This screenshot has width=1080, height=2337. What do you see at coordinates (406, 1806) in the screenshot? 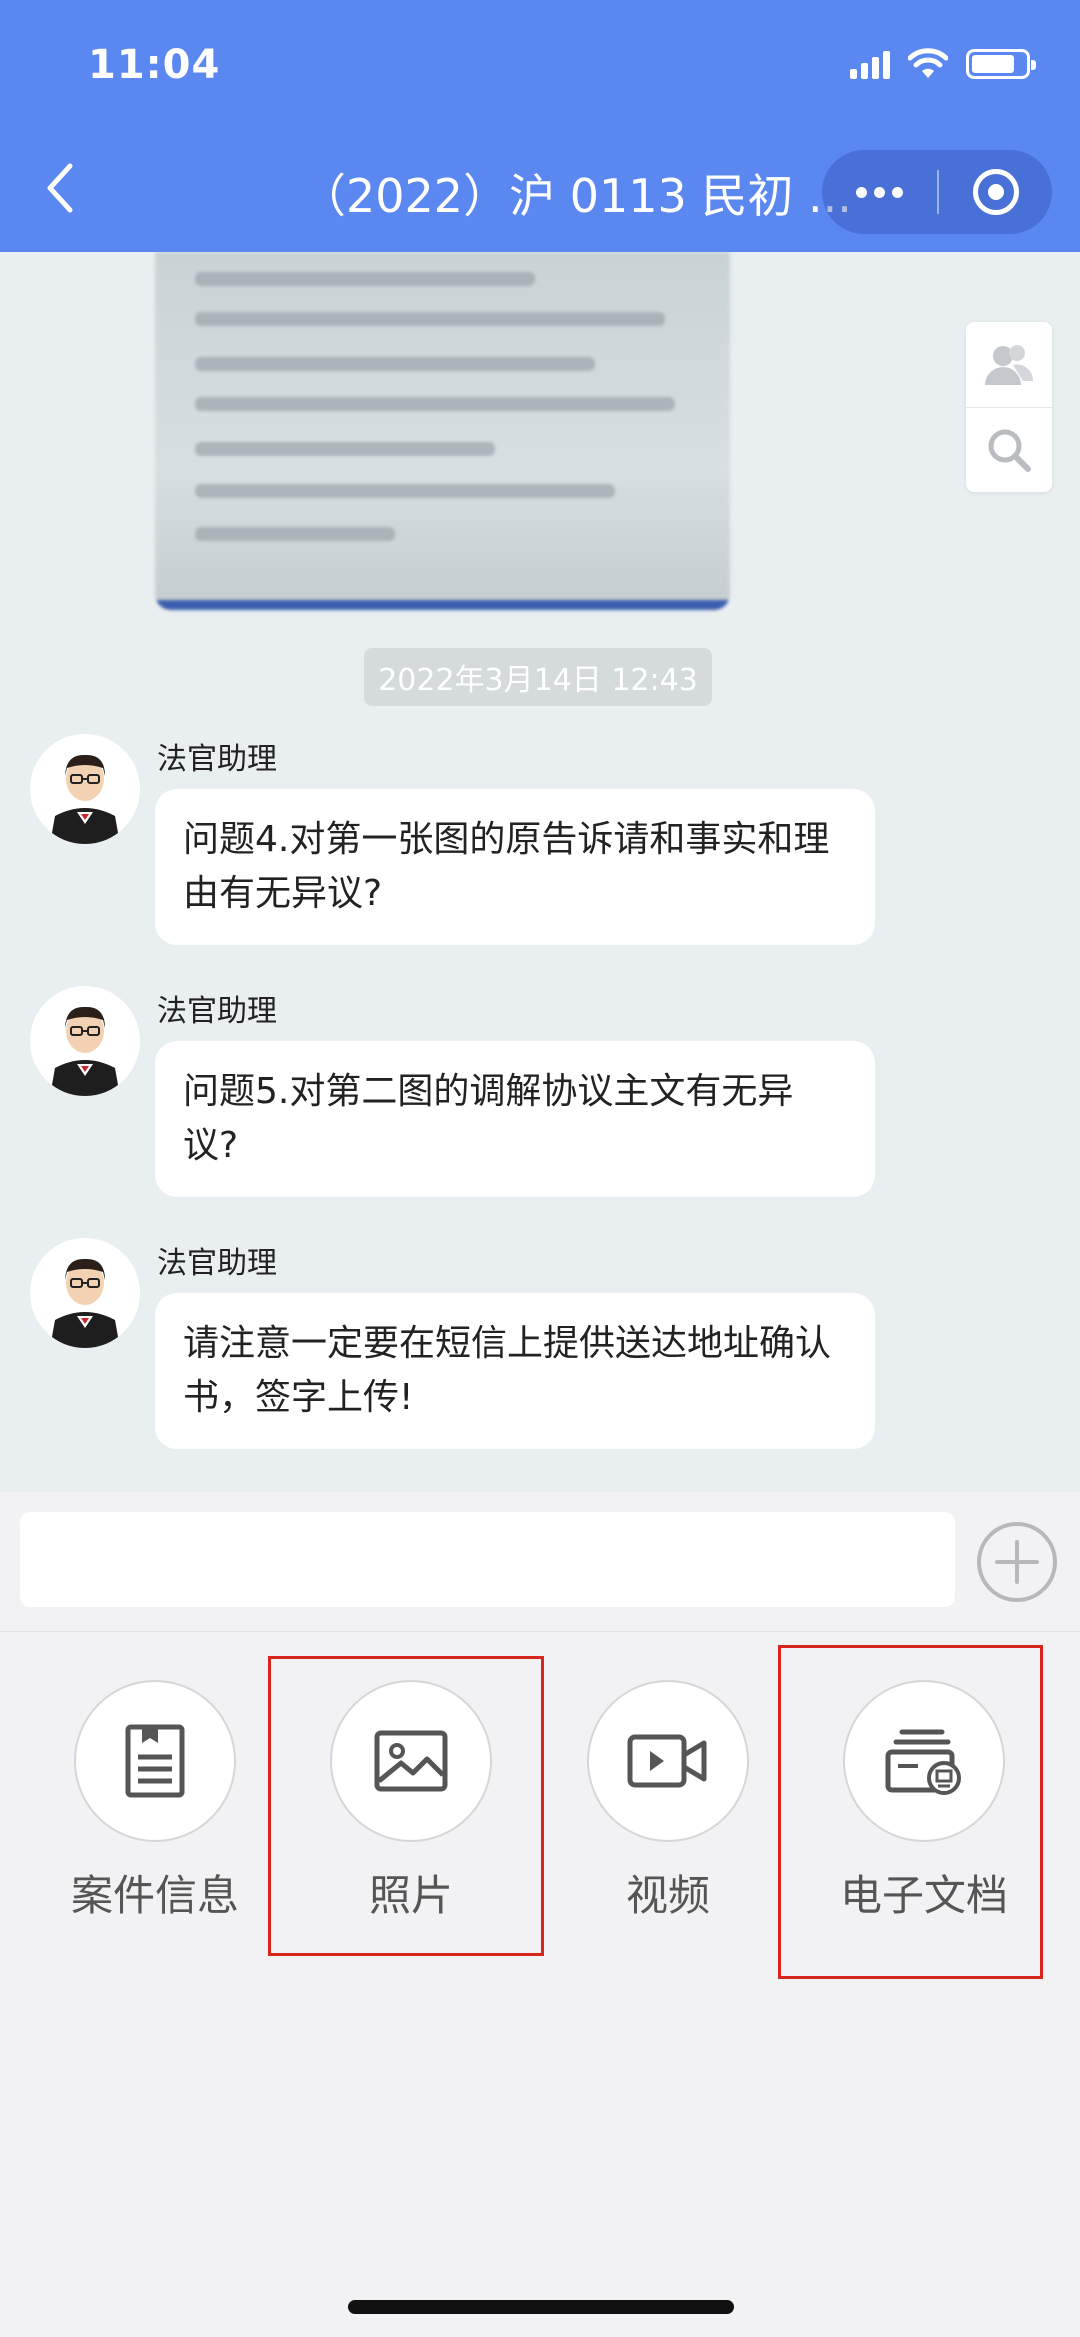
I see `photo-highlight-box` at bounding box center [406, 1806].